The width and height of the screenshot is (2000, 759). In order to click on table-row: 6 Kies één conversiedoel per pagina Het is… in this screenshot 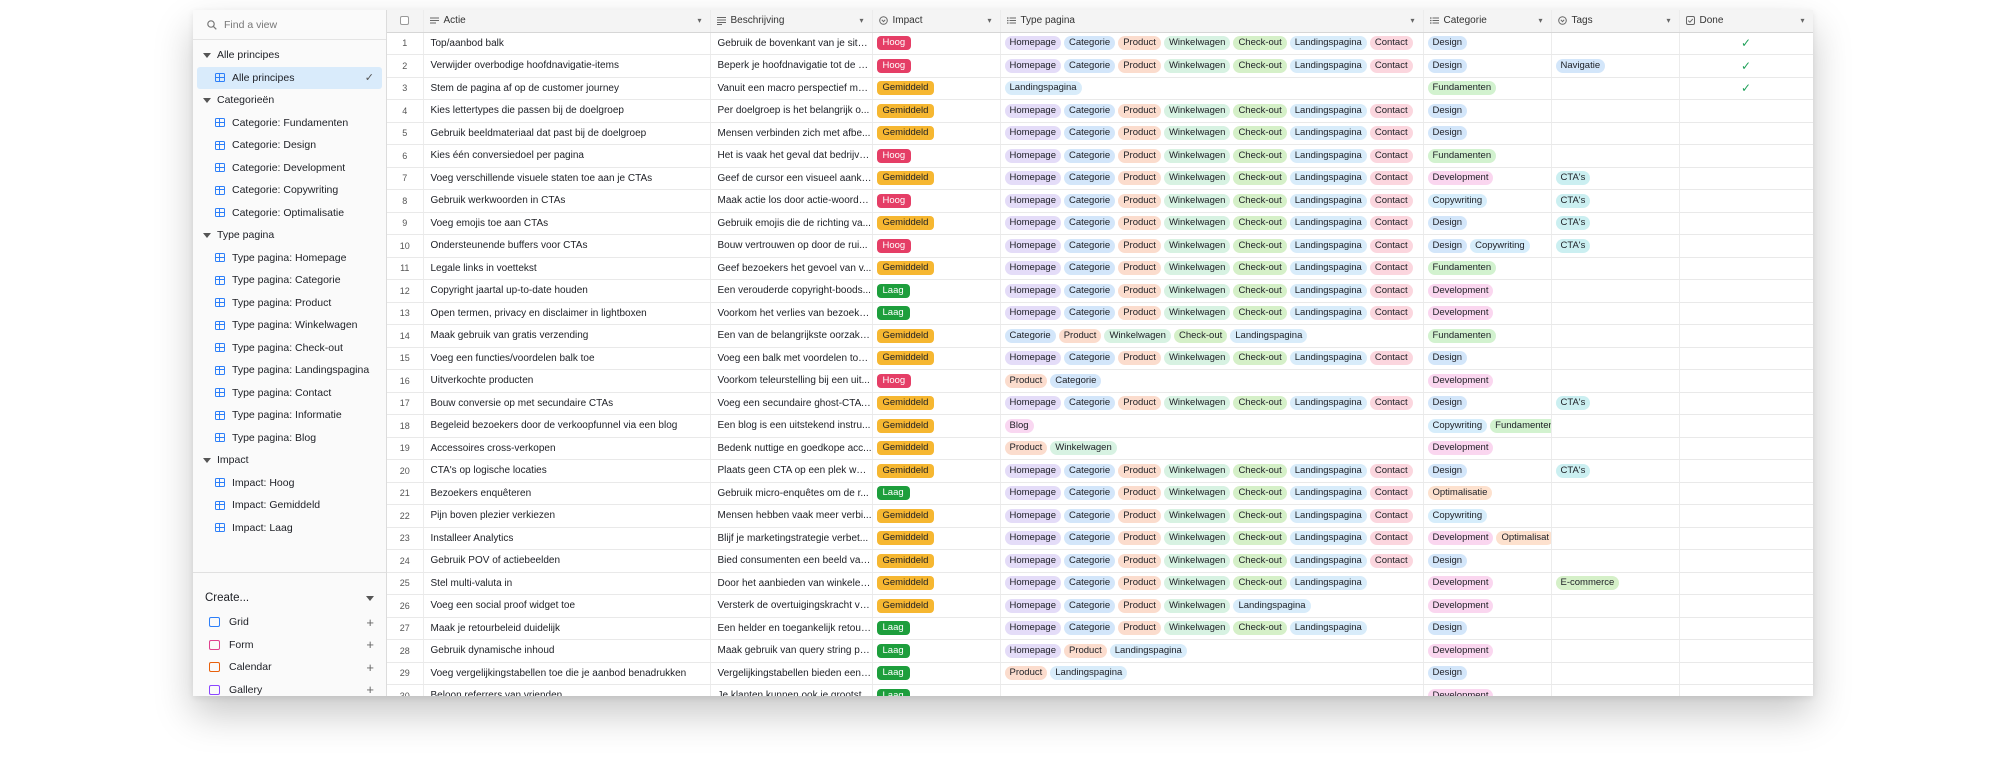, I will do `click(1100, 156)`.